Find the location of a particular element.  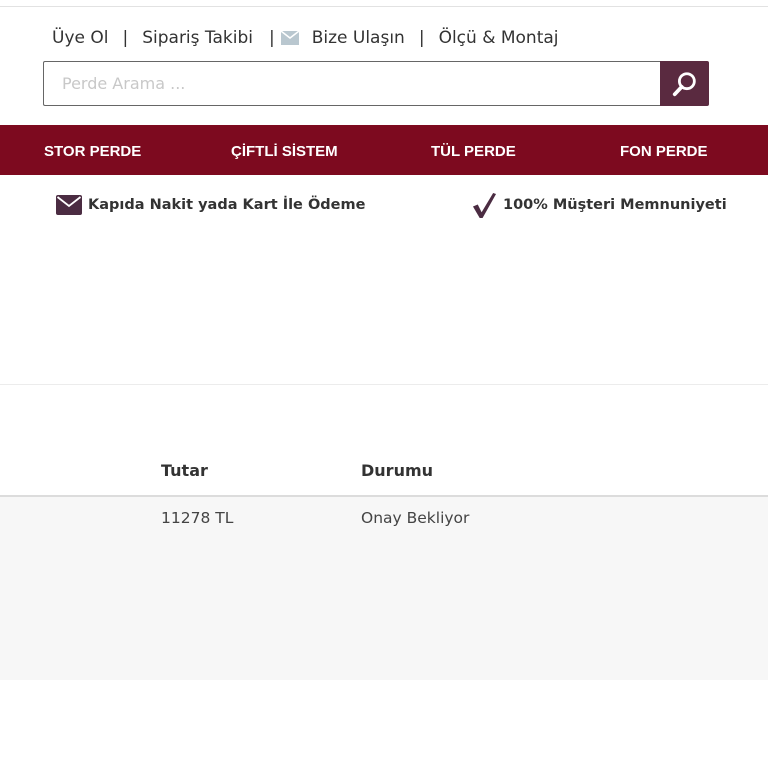

top-border is located at coordinates (384, 6).